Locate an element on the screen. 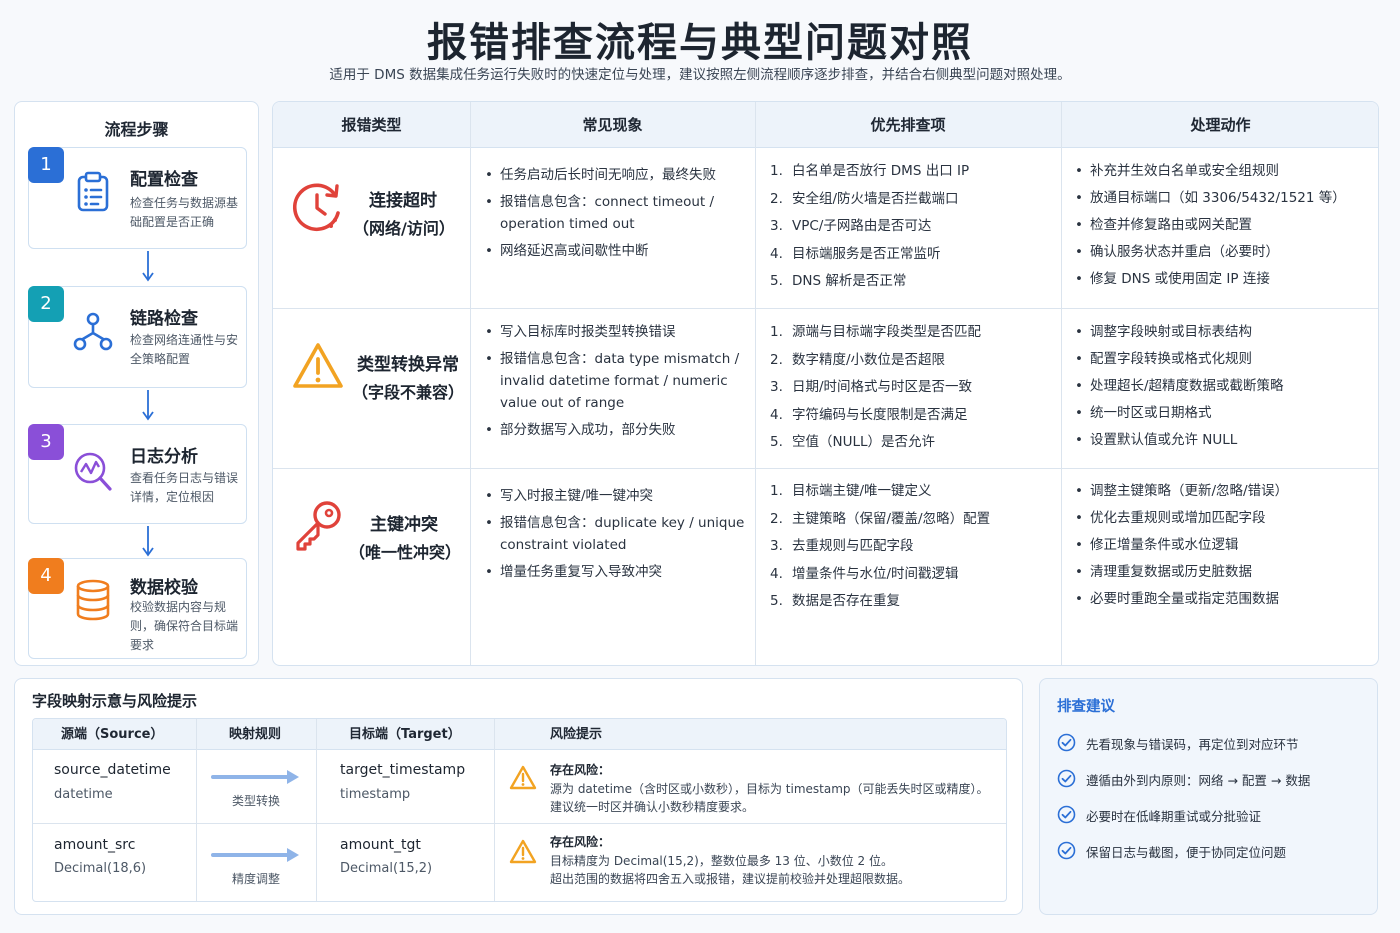 This screenshot has width=1400, height=933. target-field-name: amount_tgt is located at coordinates (380, 845).